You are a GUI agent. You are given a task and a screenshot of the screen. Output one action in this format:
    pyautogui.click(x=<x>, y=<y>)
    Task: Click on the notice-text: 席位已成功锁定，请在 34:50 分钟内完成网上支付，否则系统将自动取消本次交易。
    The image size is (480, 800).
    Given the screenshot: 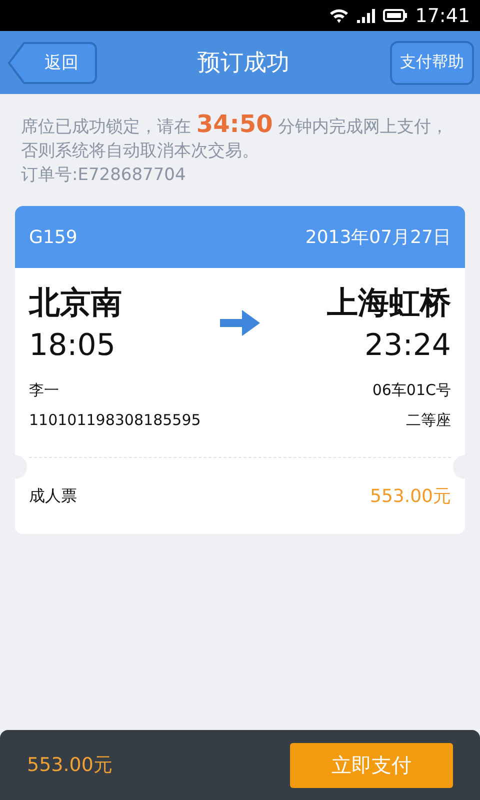 What is the action you would take?
    pyautogui.click(x=235, y=137)
    